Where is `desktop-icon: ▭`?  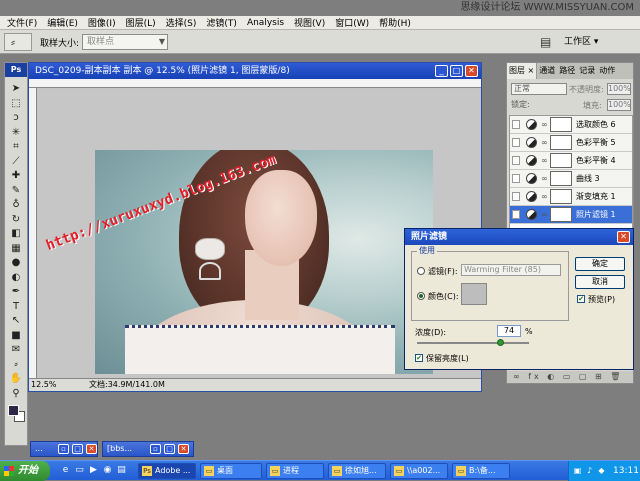
desktop-icon: ▭ is located at coordinates (79, 470).